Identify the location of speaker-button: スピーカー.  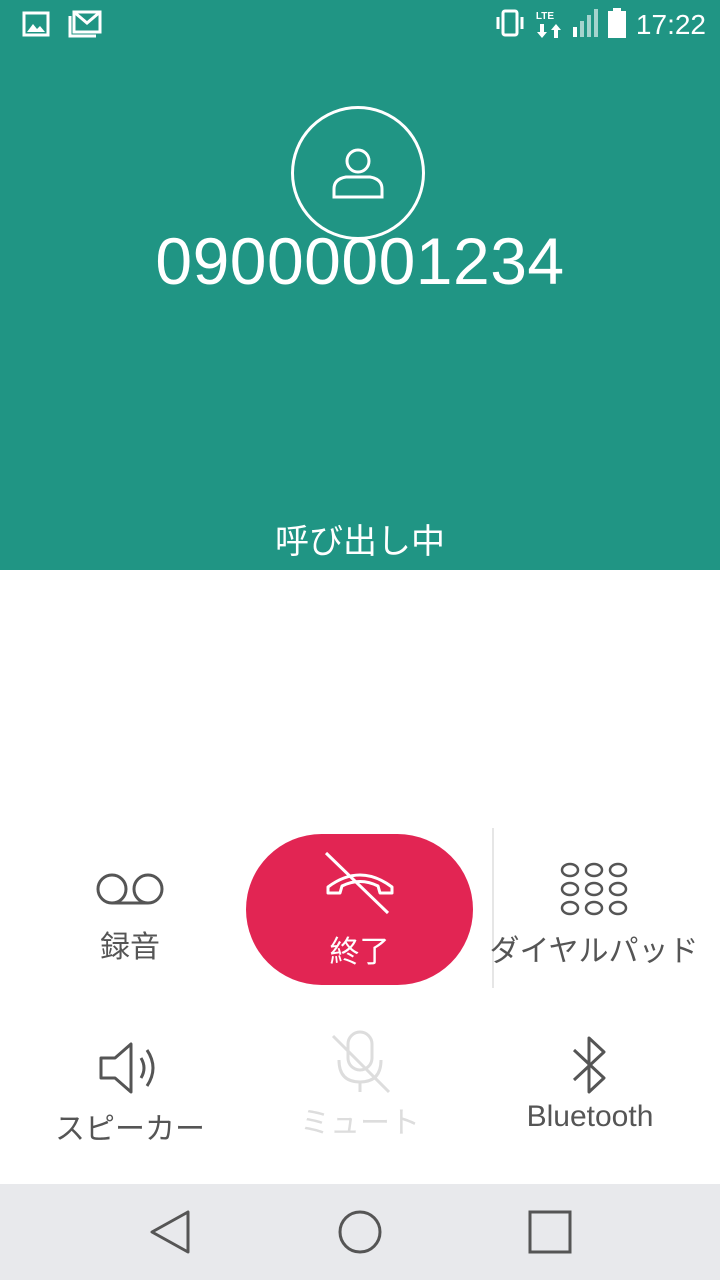
(130, 1094).